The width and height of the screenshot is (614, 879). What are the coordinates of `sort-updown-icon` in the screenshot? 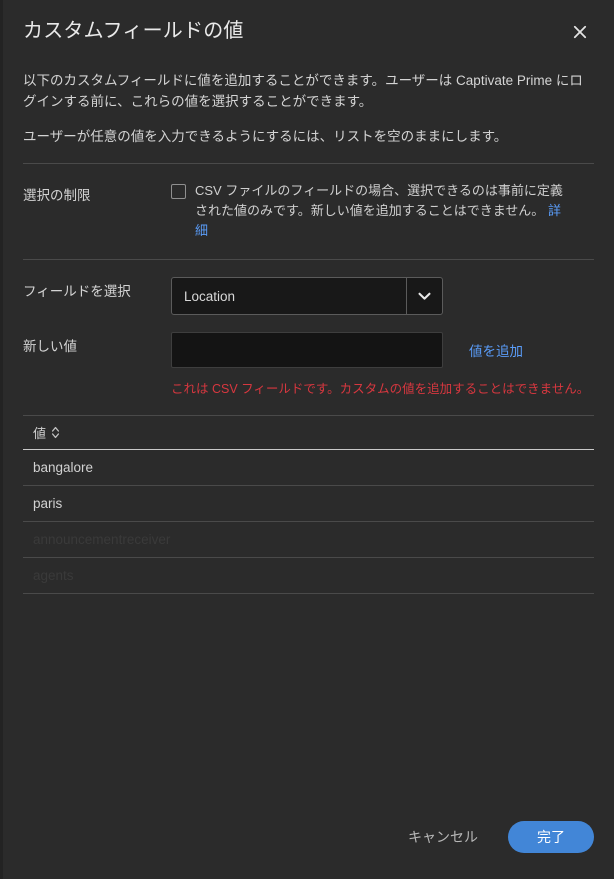 It's located at (55, 432).